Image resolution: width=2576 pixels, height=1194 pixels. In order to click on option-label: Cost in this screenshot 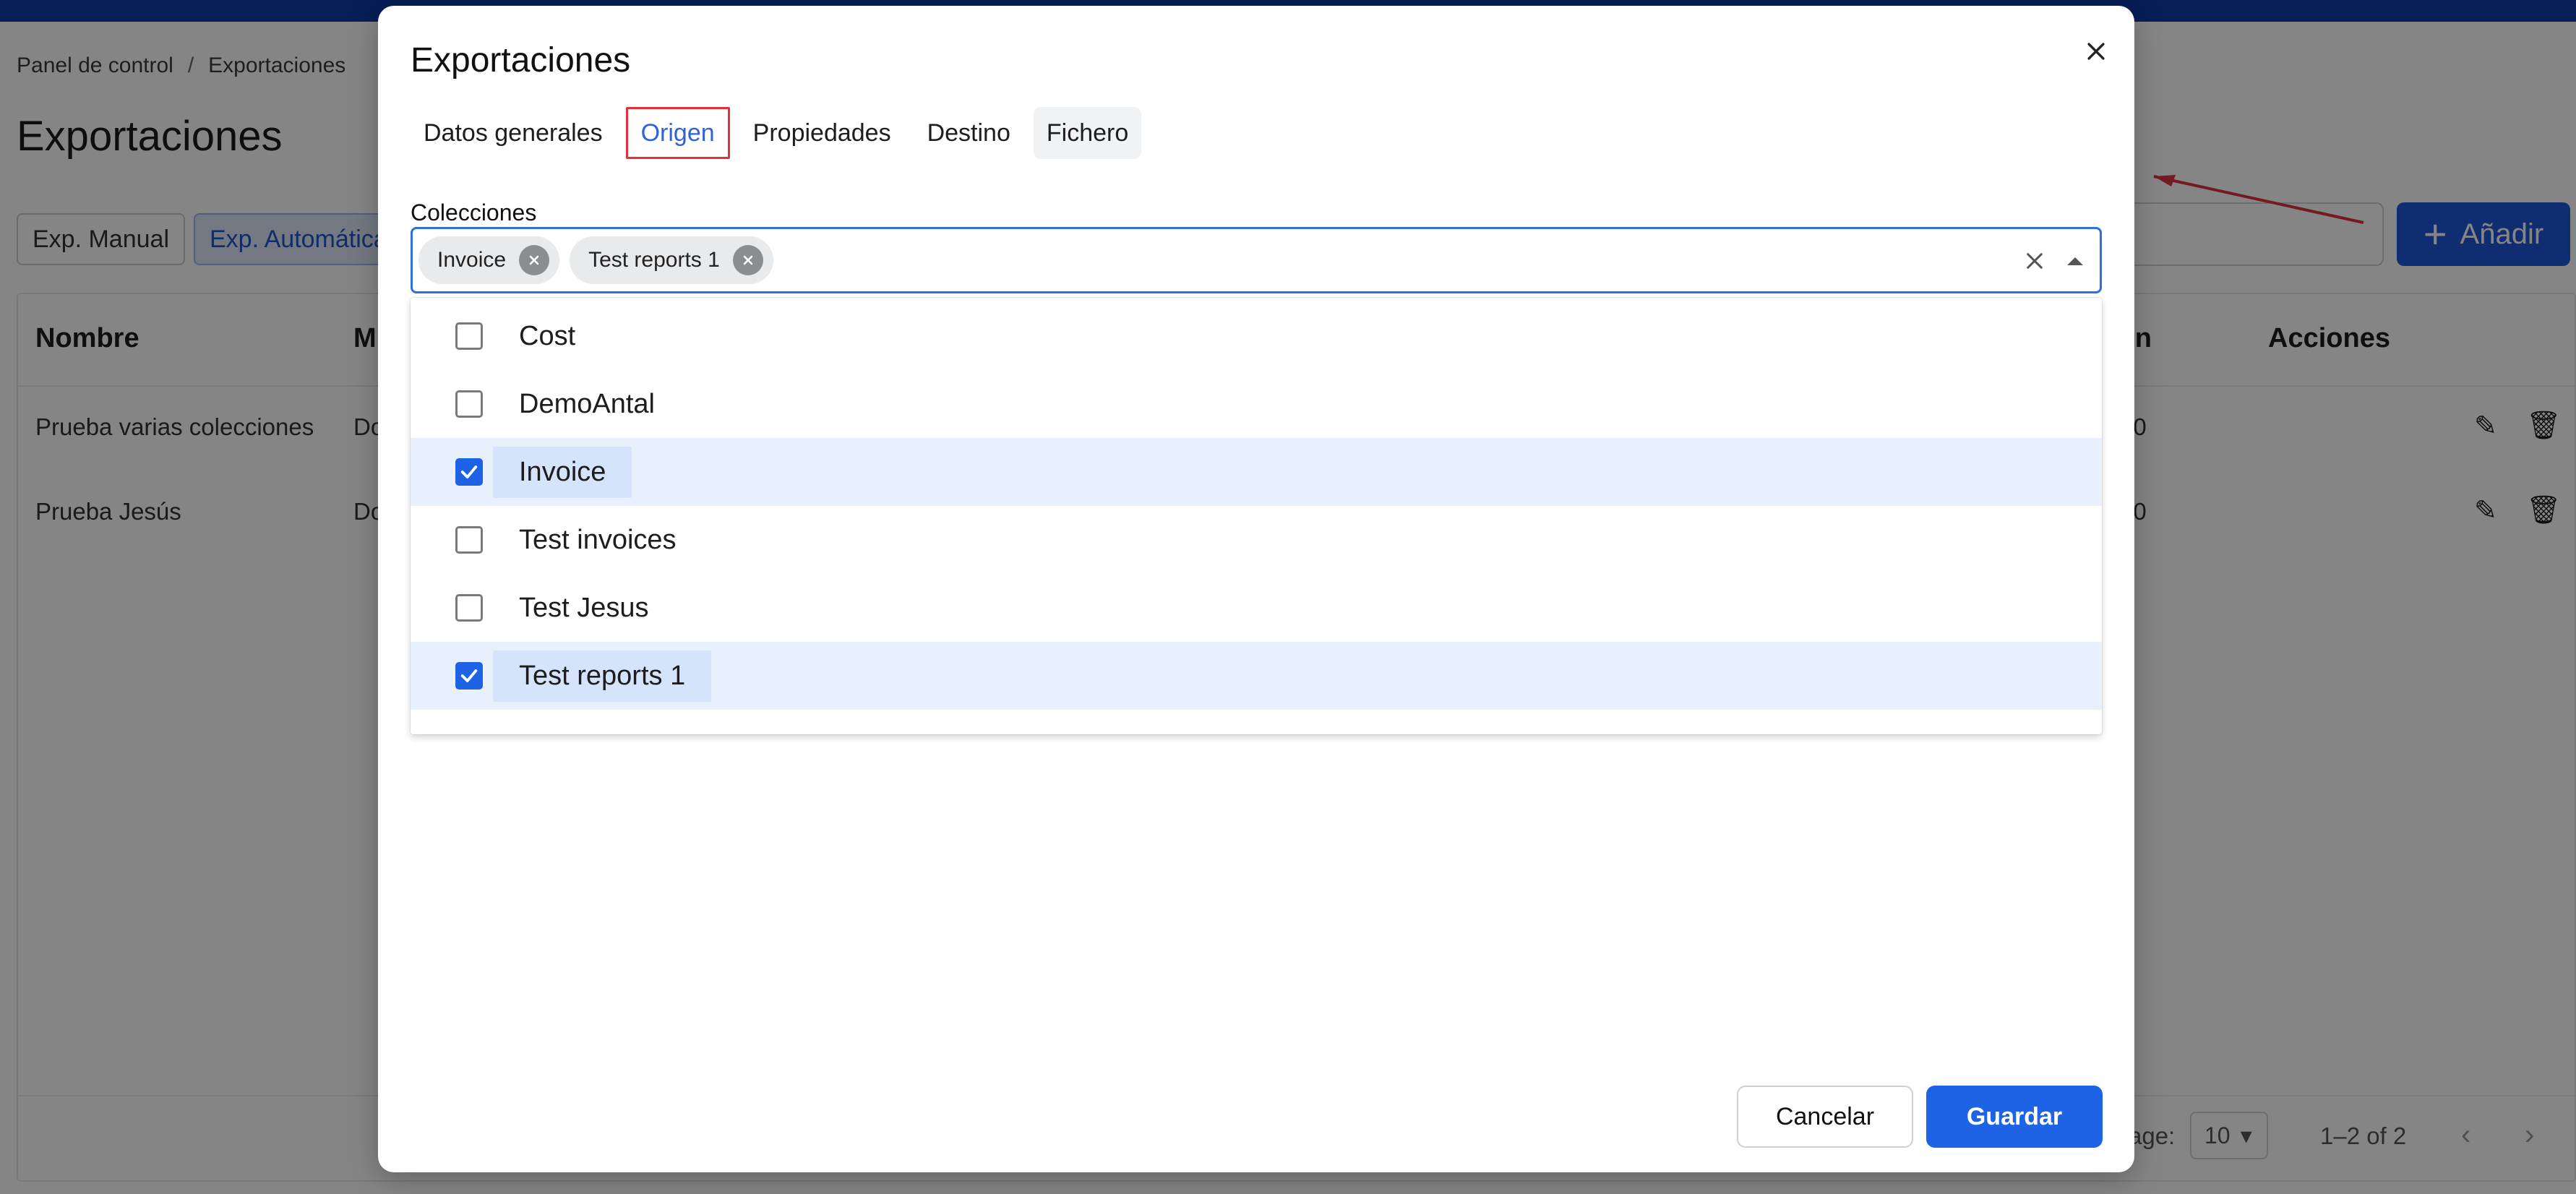, I will do `click(547, 335)`.